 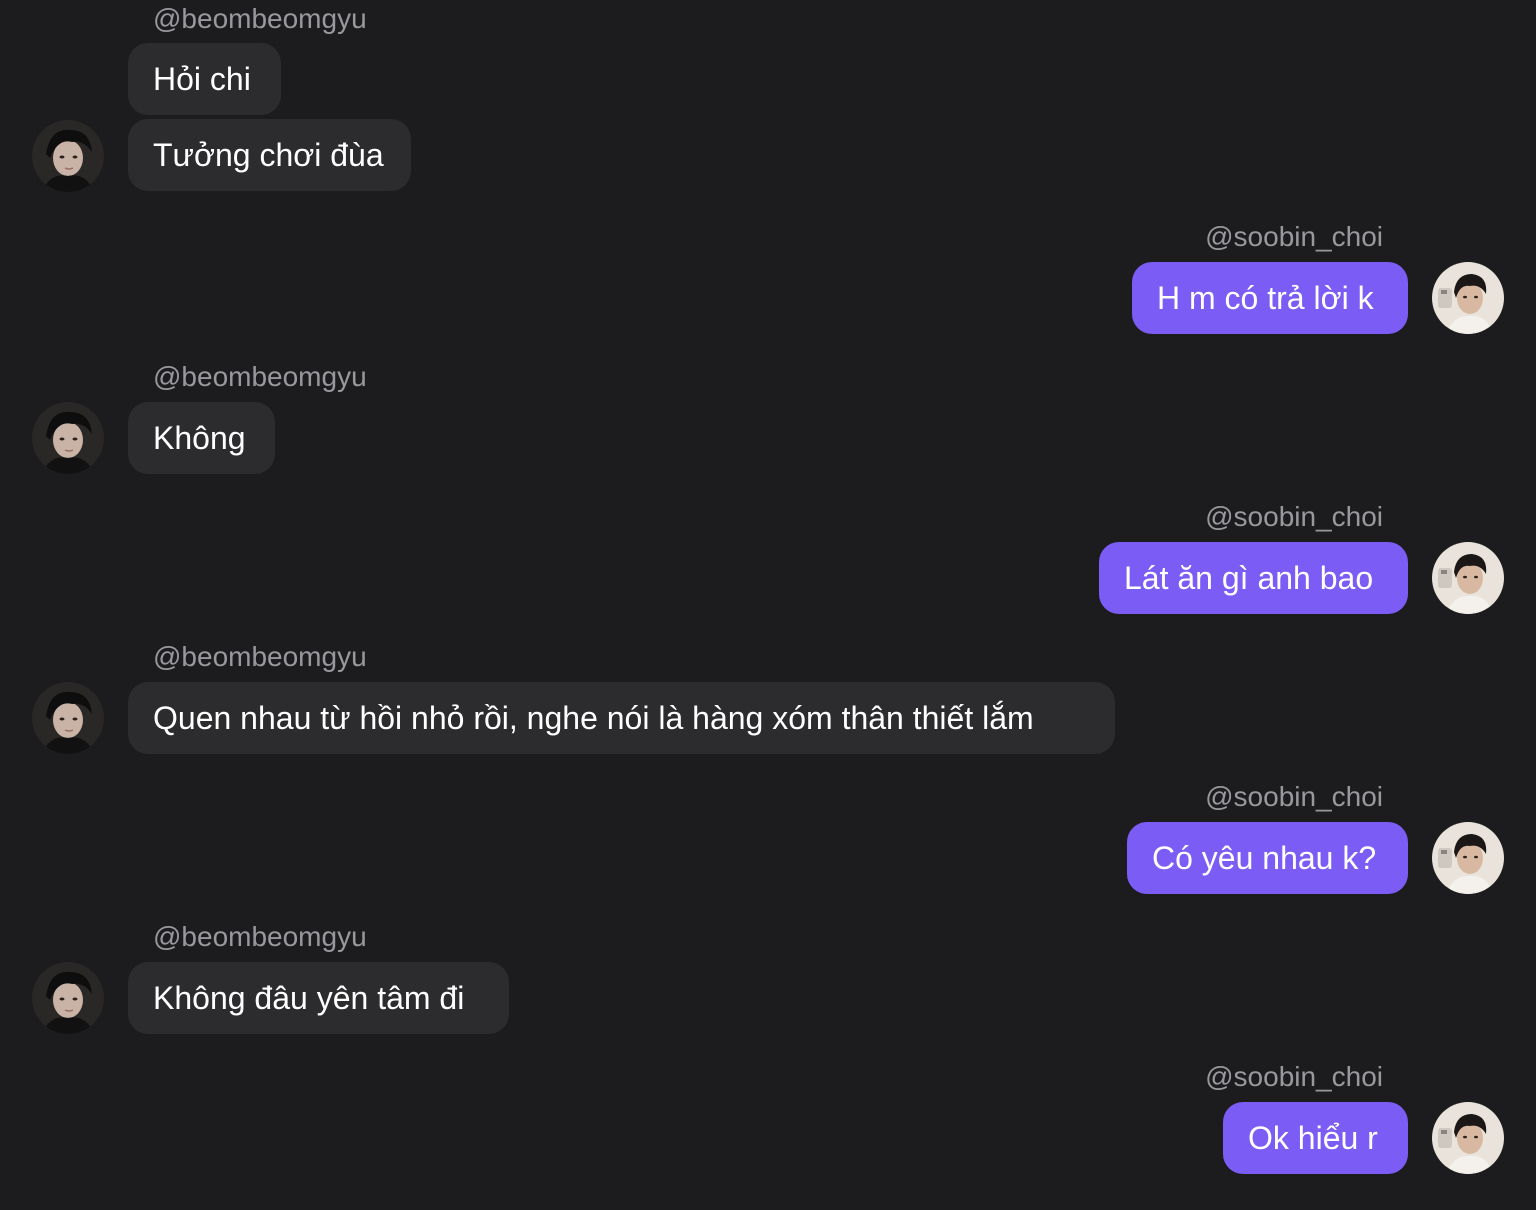 What do you see at coordinates (318, 998) in the screenshot?
I see `message-bubble-incoming: Không đâu yên tâm đi` at bounding box center [318, 998].